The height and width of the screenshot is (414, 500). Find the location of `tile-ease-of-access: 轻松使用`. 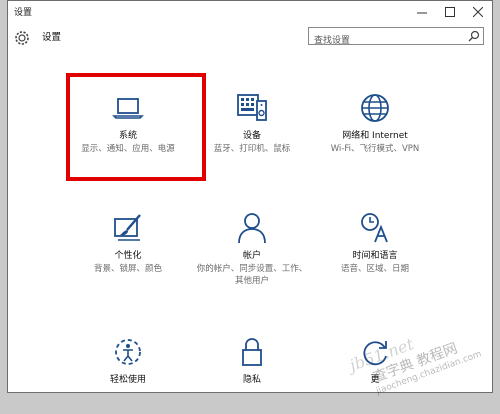

tile-ease-of-access: 轻松使用 is located at coordinates (128, 360).